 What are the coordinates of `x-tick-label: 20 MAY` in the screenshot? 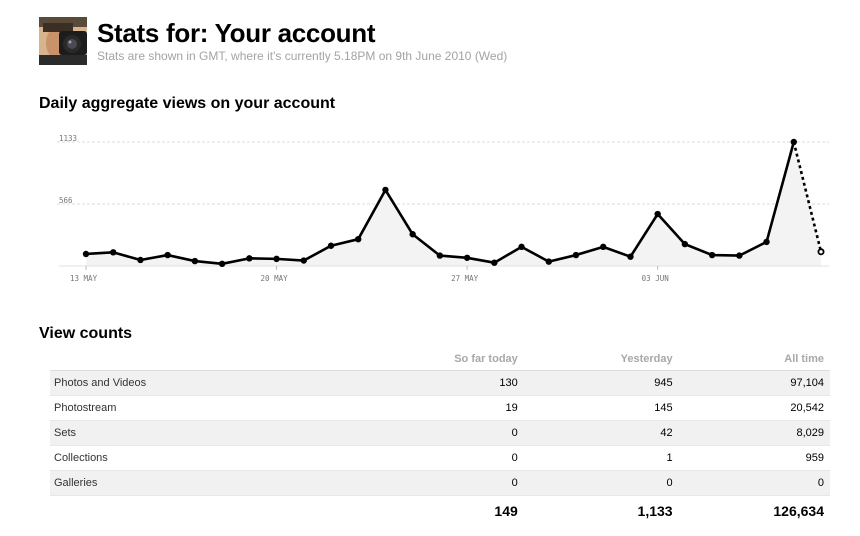 It's located at (275, 278).